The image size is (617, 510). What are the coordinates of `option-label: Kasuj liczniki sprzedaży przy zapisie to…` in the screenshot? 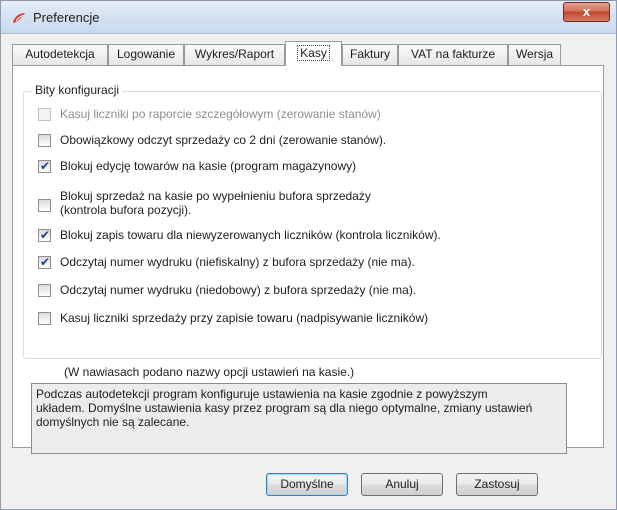 It's located at (244, 318).